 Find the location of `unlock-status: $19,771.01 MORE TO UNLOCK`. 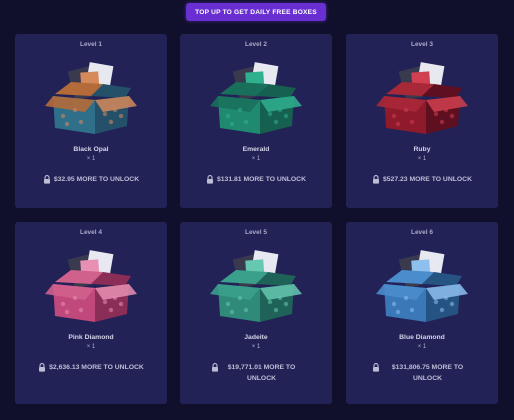

unlock-status: $19,771.01 MORE TO UNLOCK is located at coordinates (256, 373).